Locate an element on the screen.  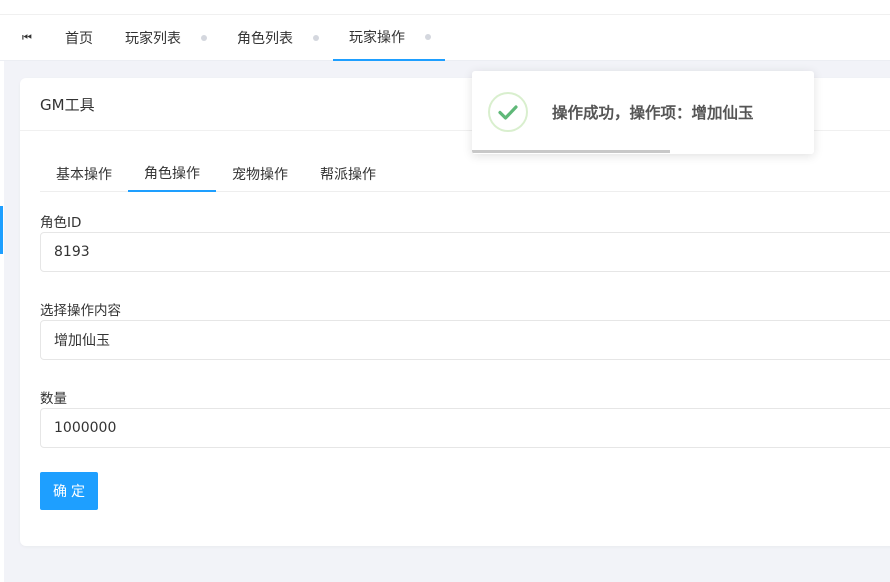
operation-subtabs: 基本操作 角色操作 宠物操作 帮派操作 is located at coordinates (465, 173).